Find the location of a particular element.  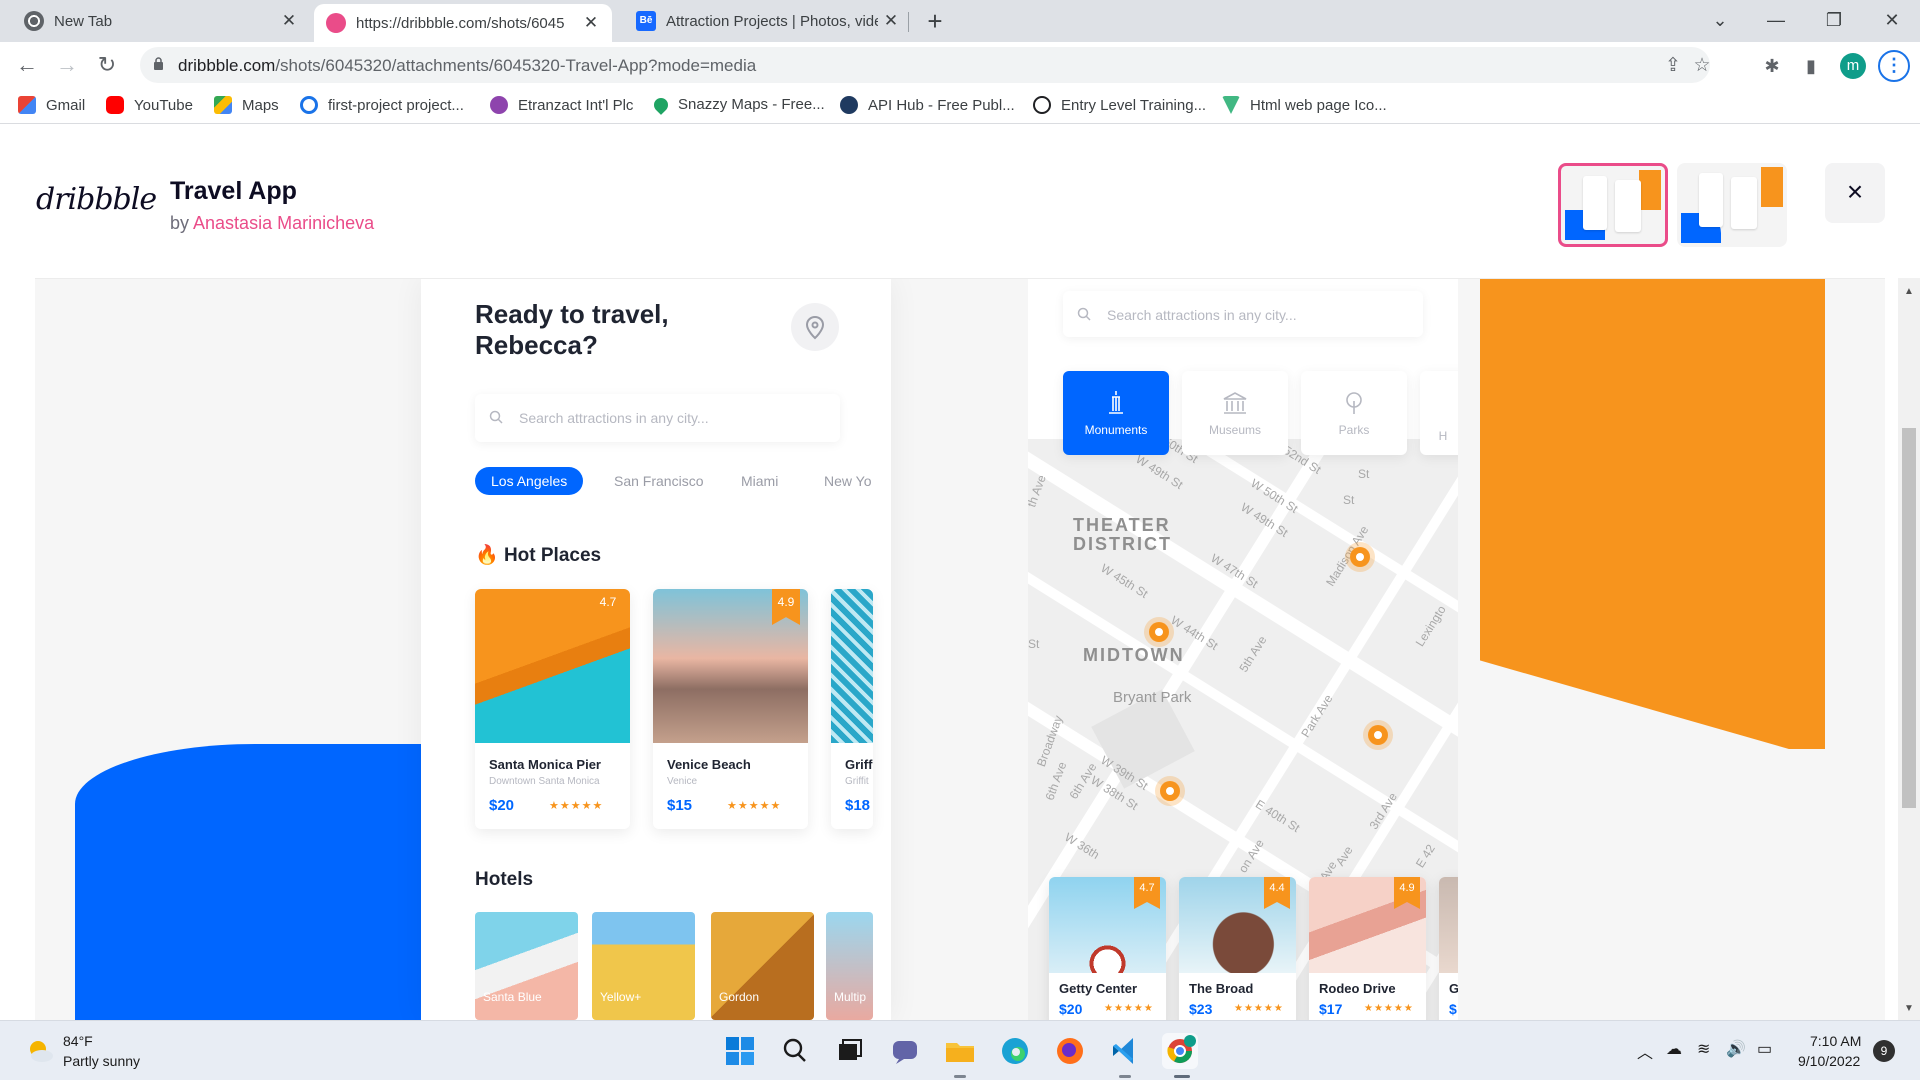

scrollbar-thumb is located at coordinates (1909, 618).